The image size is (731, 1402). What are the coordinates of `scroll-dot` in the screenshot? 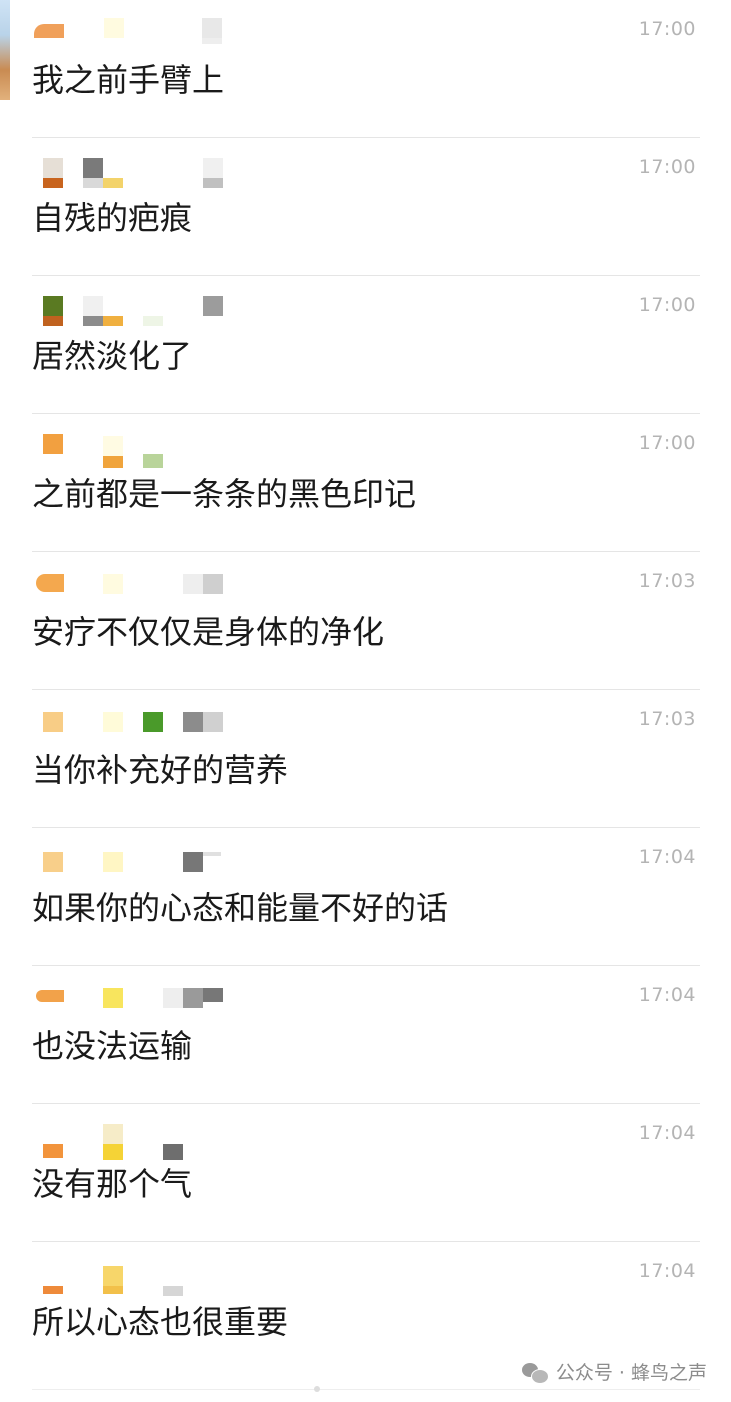 It's located at (317, 1389).